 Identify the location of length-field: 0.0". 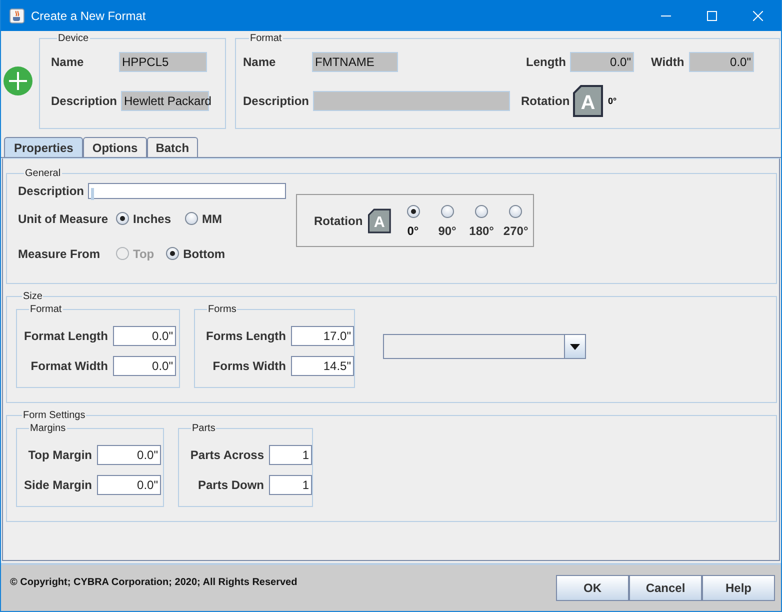
(602, 62).